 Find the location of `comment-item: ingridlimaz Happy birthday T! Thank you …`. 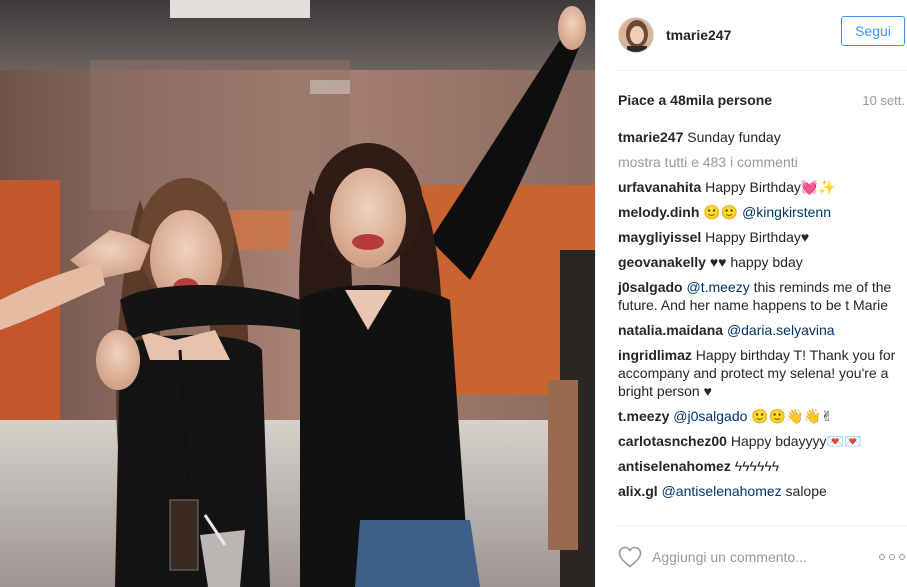

comment-item: ingridlimaz Happy birthday T! Thank you … is located at coordinates (758, 373).